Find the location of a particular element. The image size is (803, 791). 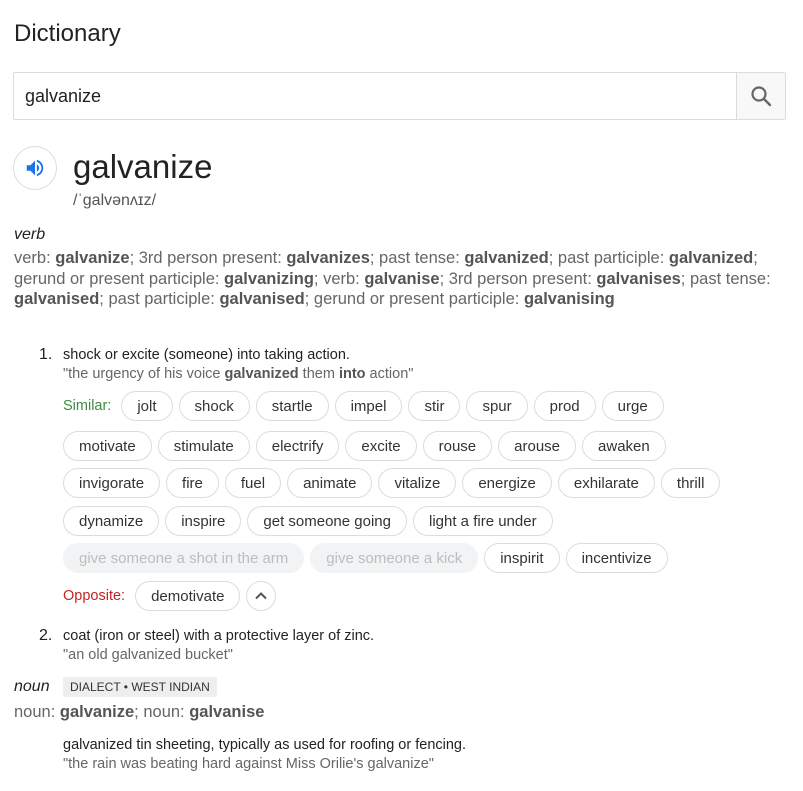

part-of-speech-noun: noun is located at coordinates (32, 686).